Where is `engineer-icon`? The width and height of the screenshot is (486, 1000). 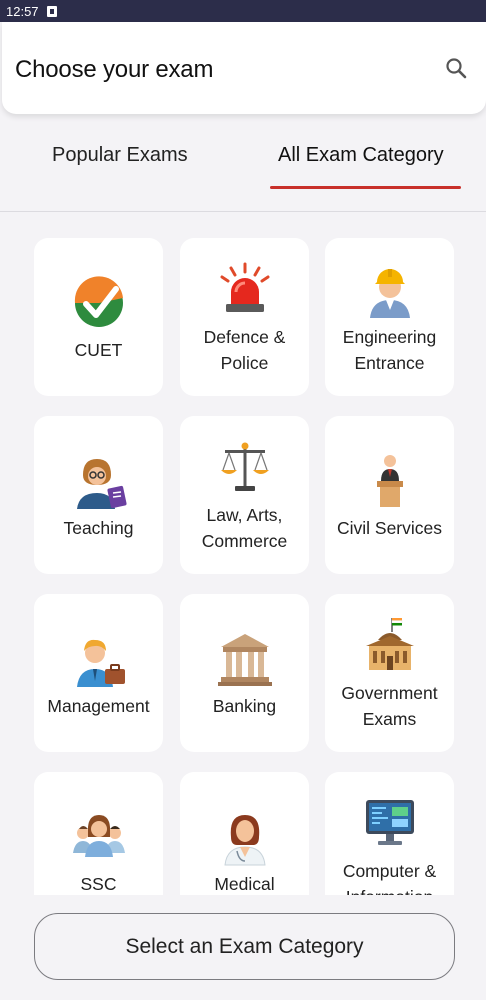 engineer-icon is located at coordinates (390, 290).